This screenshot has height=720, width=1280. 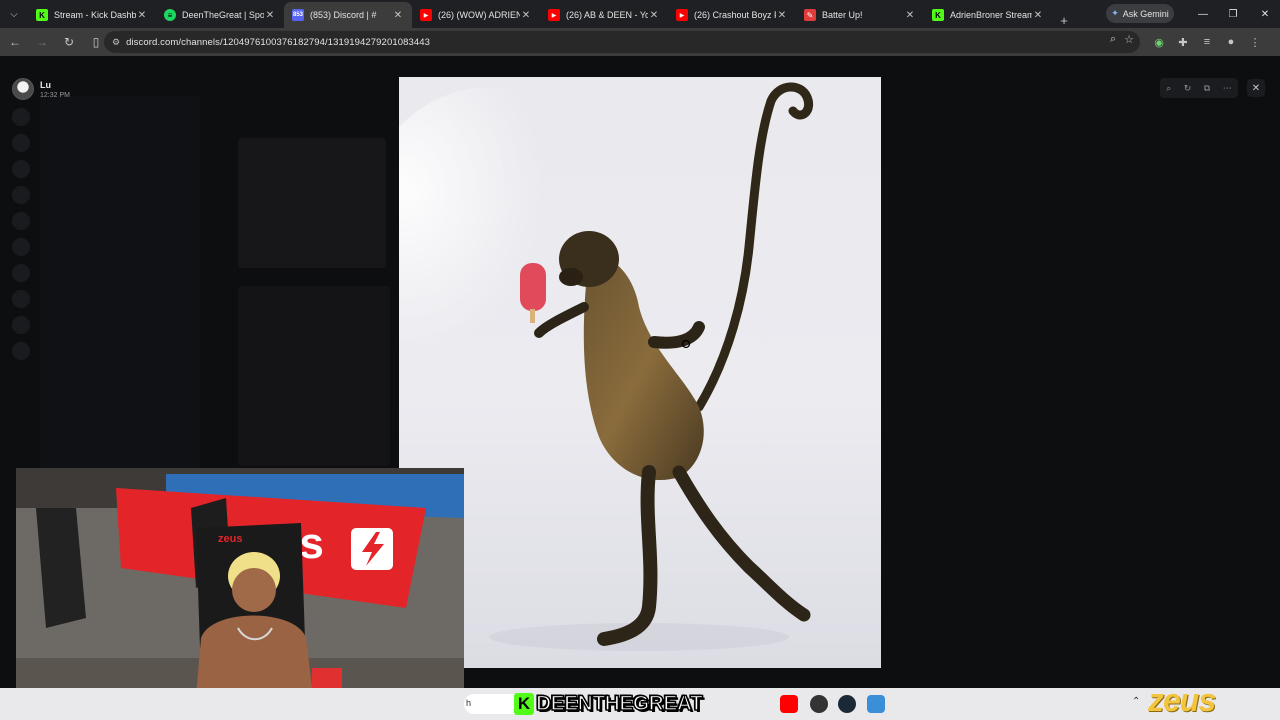 What do you see at coordinates (223, 15) in the screenshot?
I see `tab-title: DeenTheGreat | Spotify` at bounding box center [223, 15].